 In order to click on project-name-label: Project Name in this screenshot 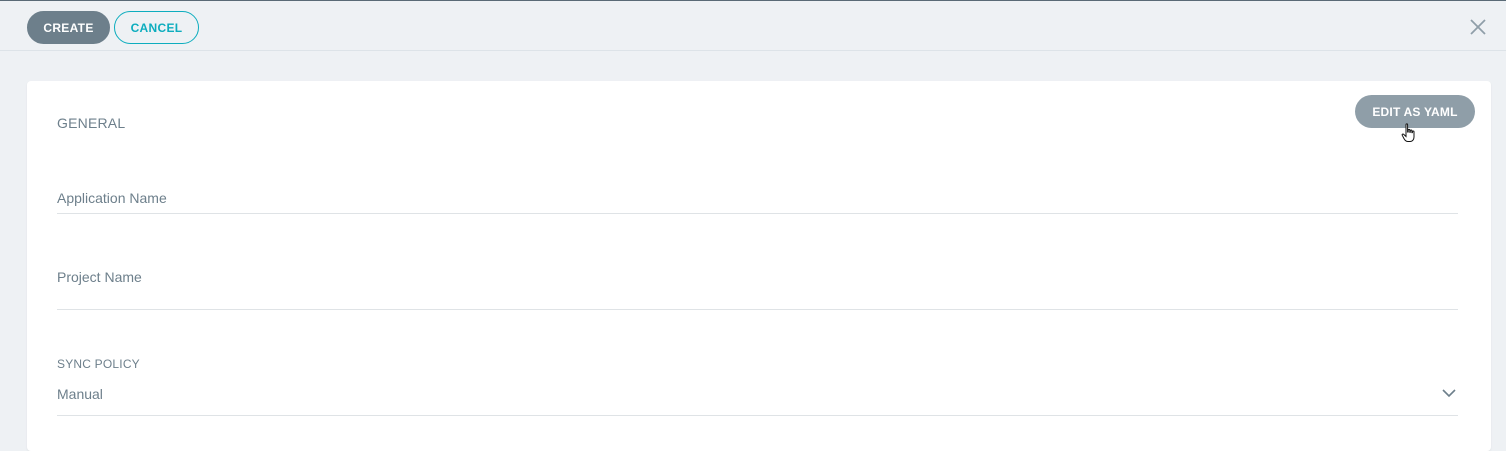, I will do `click(99, 277)`.